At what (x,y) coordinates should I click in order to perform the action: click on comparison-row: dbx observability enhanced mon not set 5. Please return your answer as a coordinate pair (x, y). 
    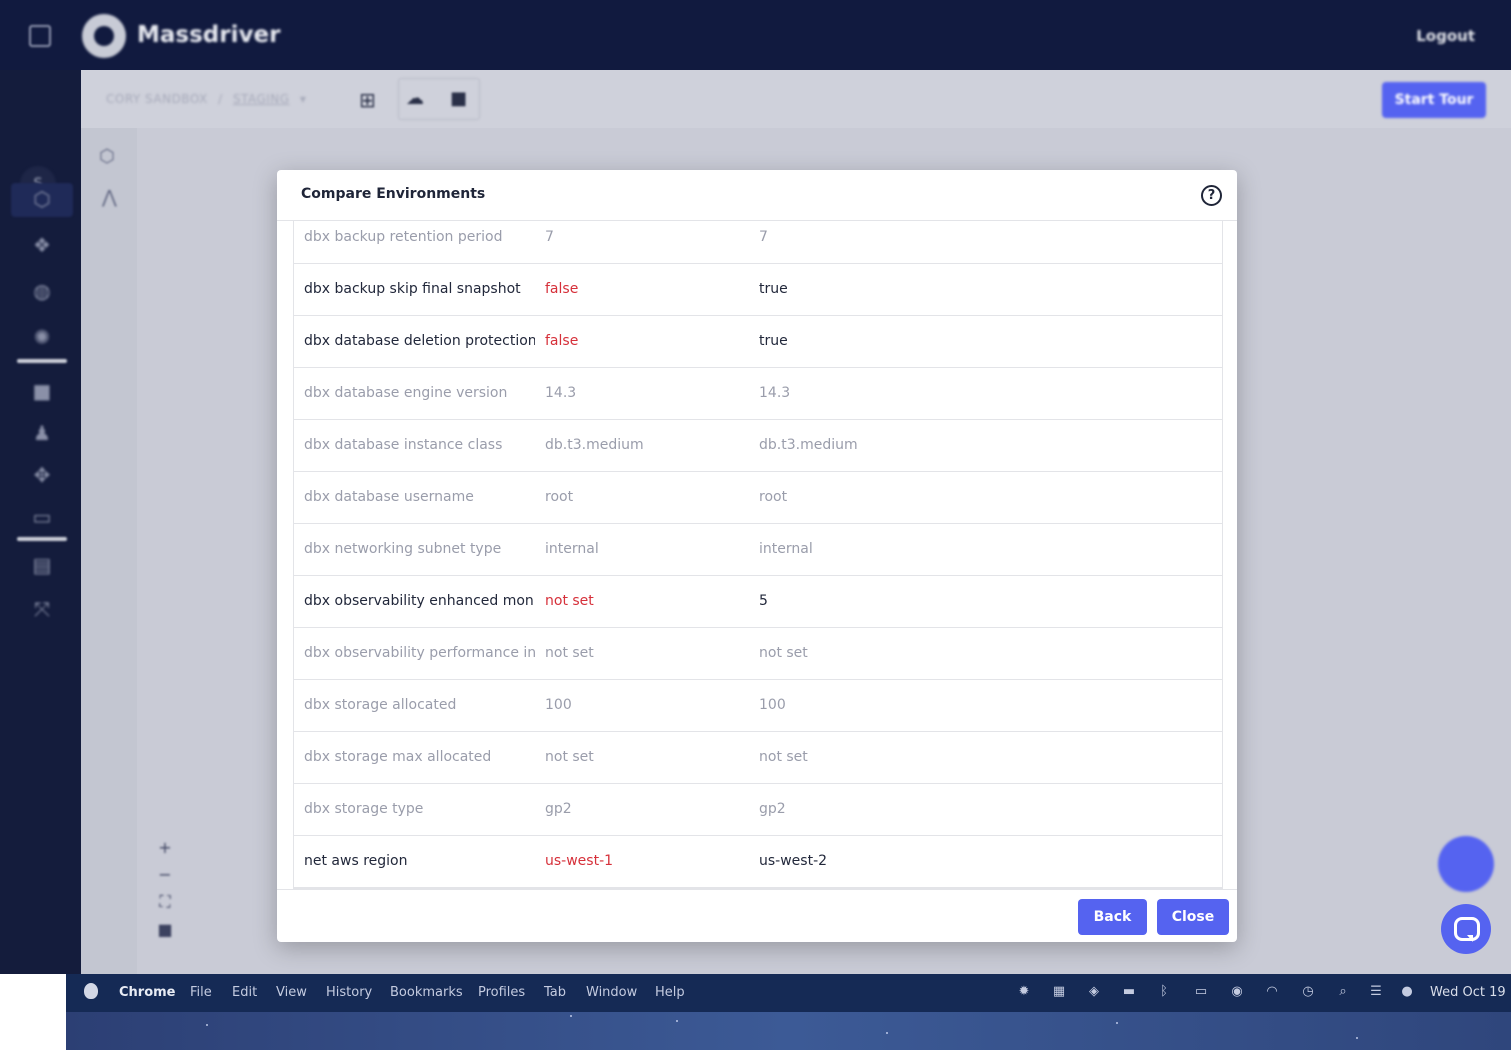
    Looking at the image, I should click on (758, 602).